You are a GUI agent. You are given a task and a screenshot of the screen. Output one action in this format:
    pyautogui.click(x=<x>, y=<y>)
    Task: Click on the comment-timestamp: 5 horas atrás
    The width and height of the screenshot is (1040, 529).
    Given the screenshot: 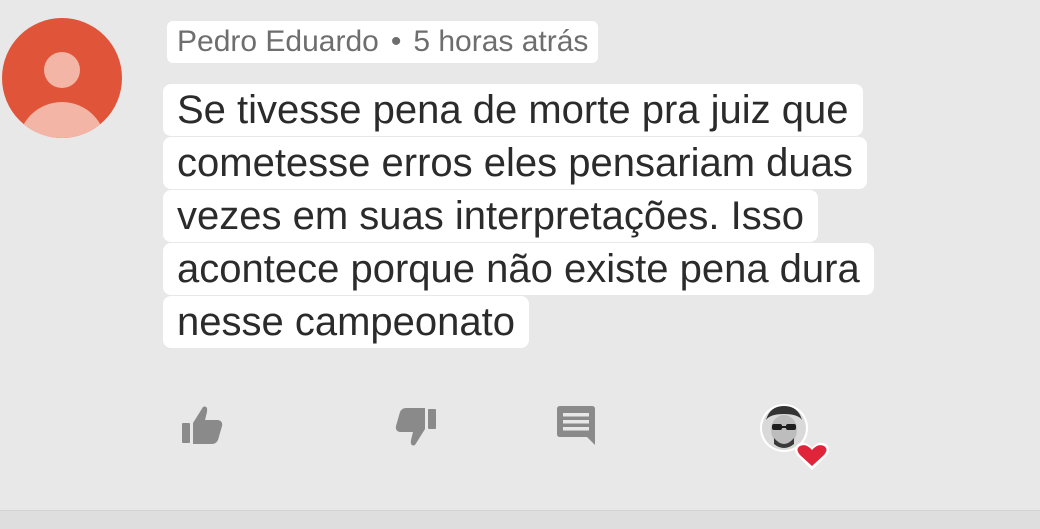 What is the action you would take?
    pyautogui.click(x=500, y=42)
    